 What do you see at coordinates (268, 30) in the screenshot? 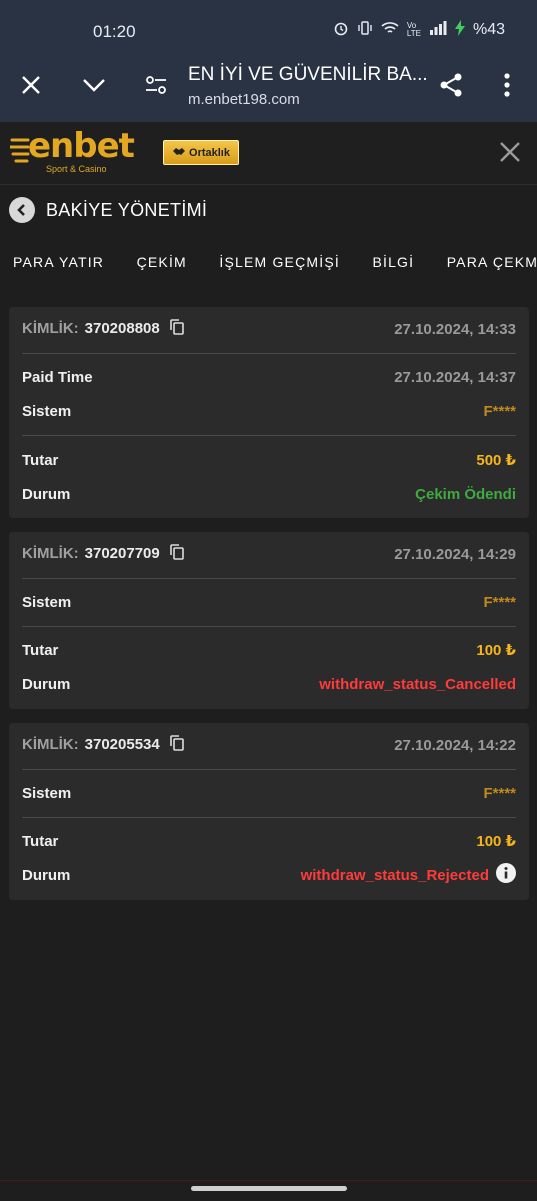
I see `status-bar: 01:20 Vo LTE %43` at bounding box center [268, 30].